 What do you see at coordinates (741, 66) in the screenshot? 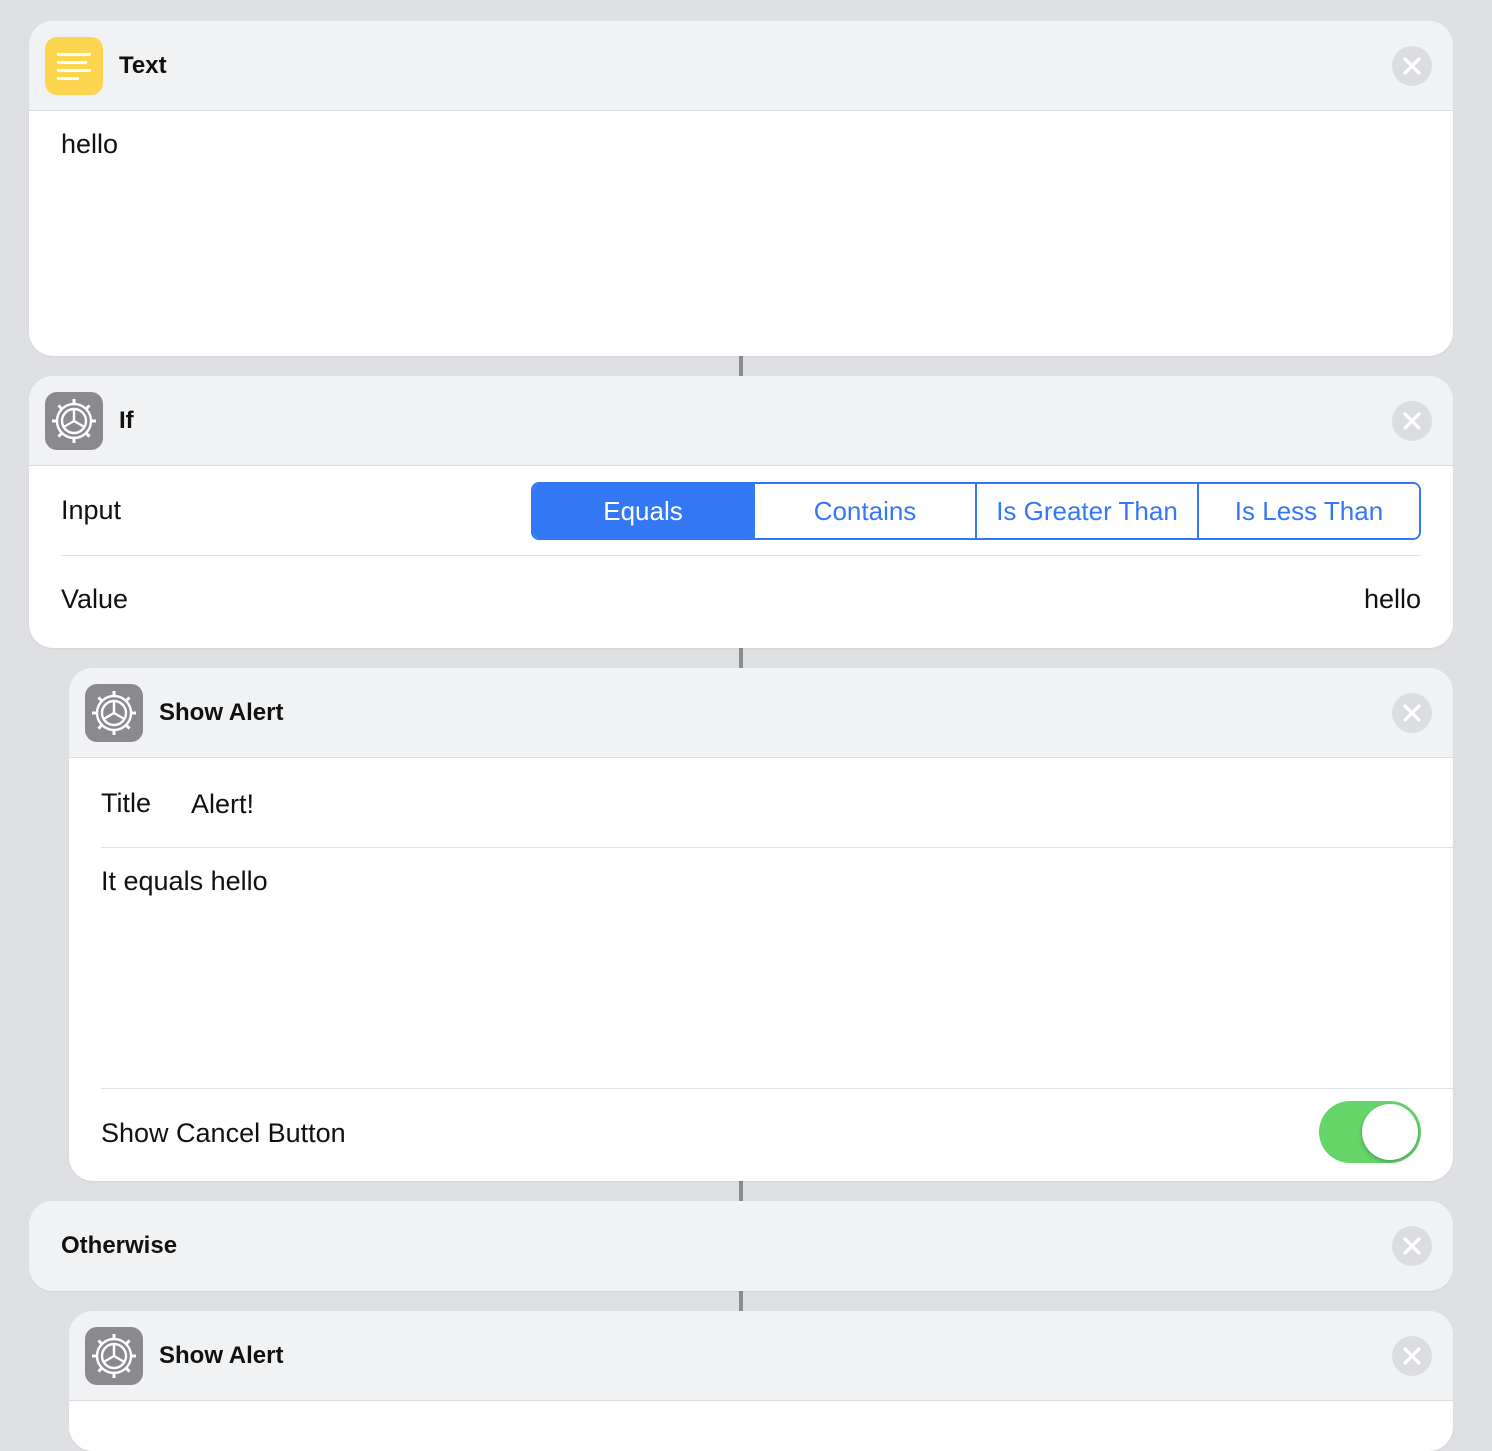
I see `text-action-header: Text` at bounding box center [741, 66].